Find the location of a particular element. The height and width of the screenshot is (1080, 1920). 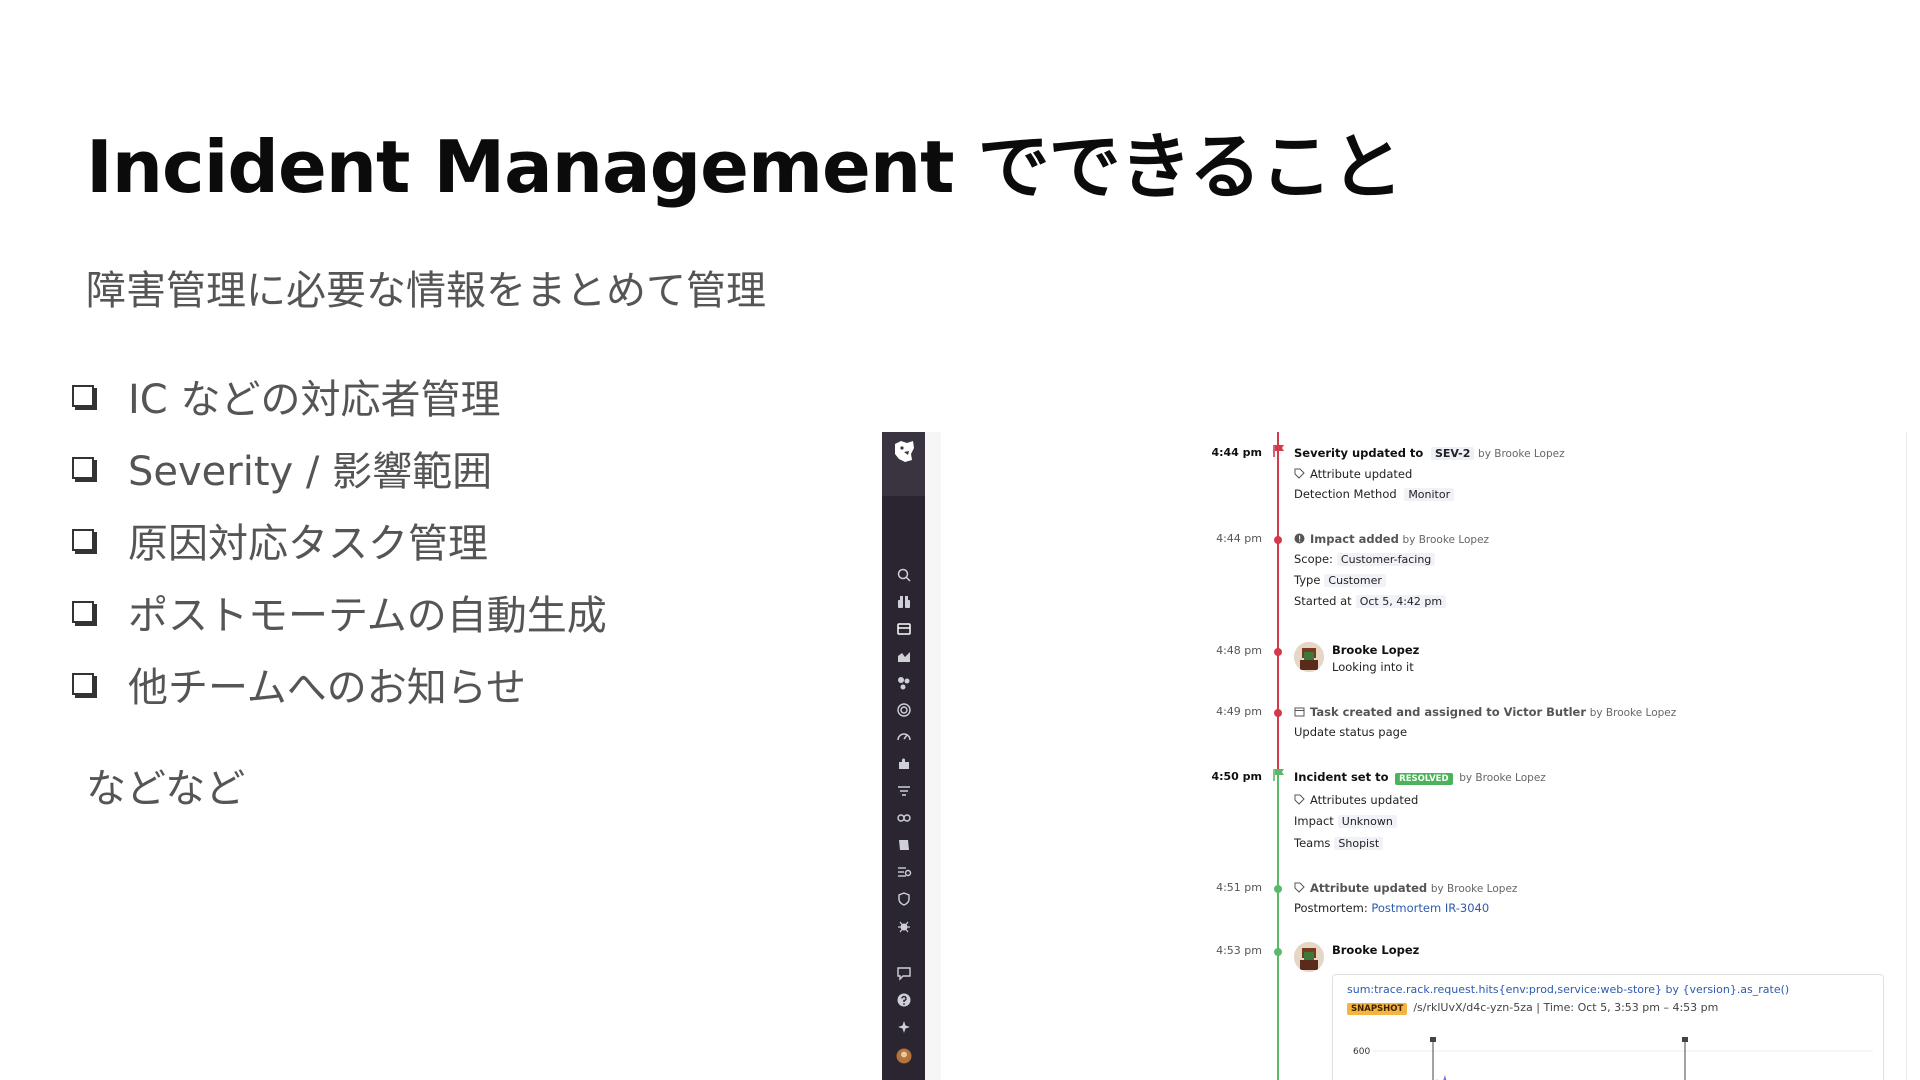

timeline-line-green is located at coordinates (1278, 925).